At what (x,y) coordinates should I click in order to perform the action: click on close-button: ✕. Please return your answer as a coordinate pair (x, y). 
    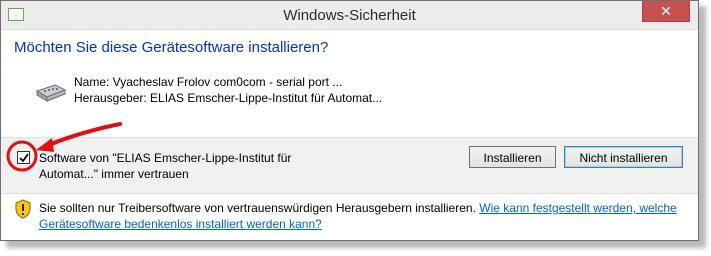
    Looking at the image, I should click on (666, 11).